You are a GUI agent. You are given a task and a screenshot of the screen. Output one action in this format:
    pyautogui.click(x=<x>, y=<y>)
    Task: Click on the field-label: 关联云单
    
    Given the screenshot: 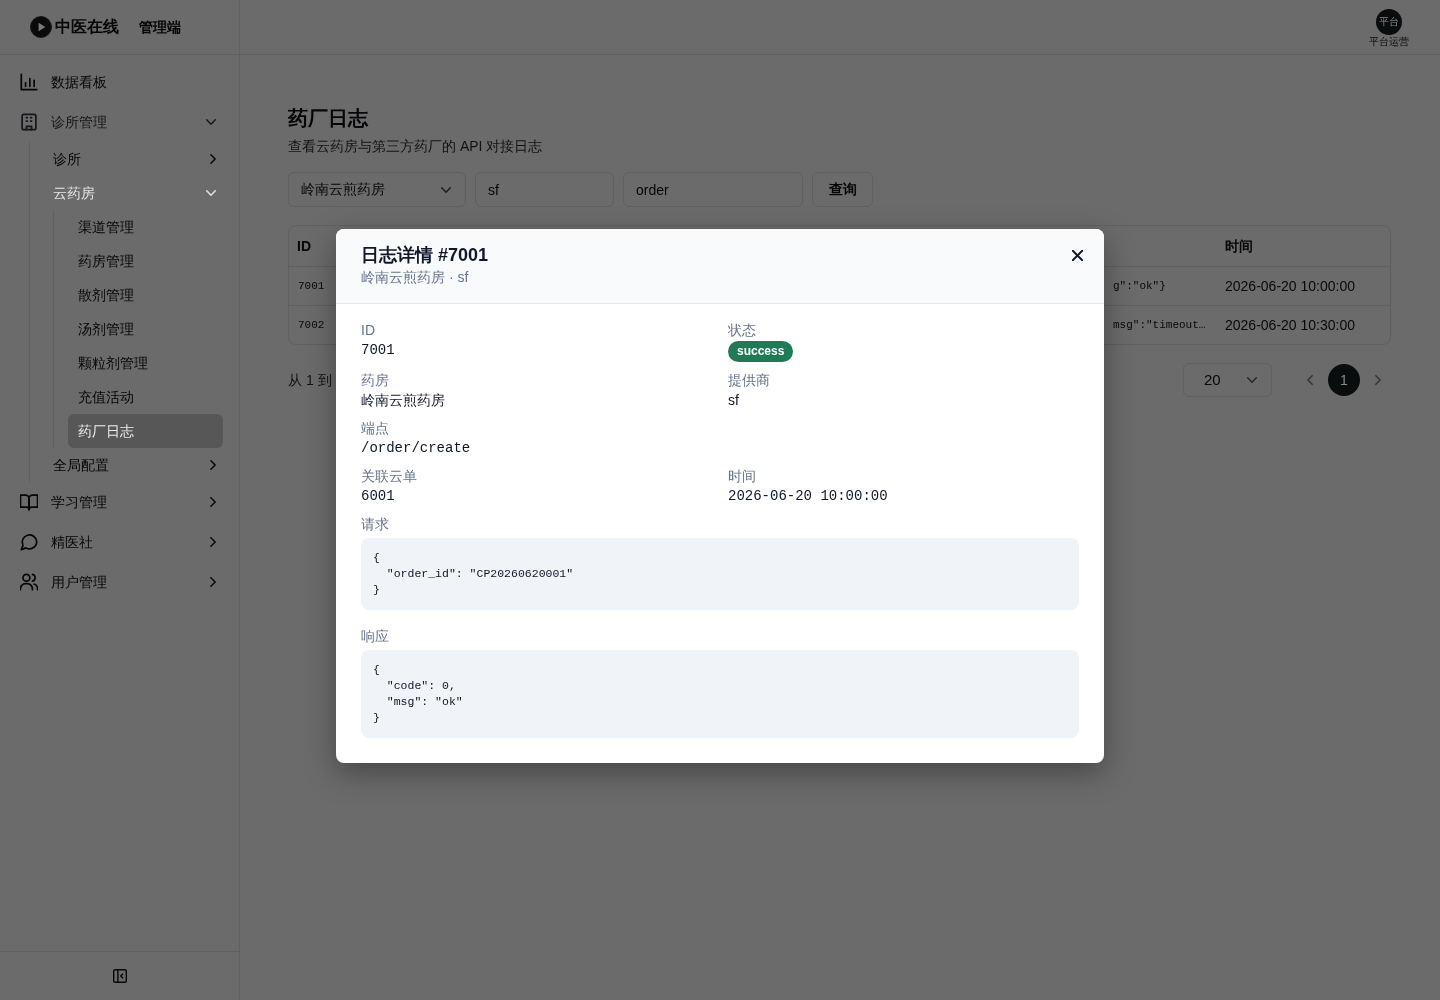 What is the action you would take?
    pyautogui.click(x=389, y=476)
    